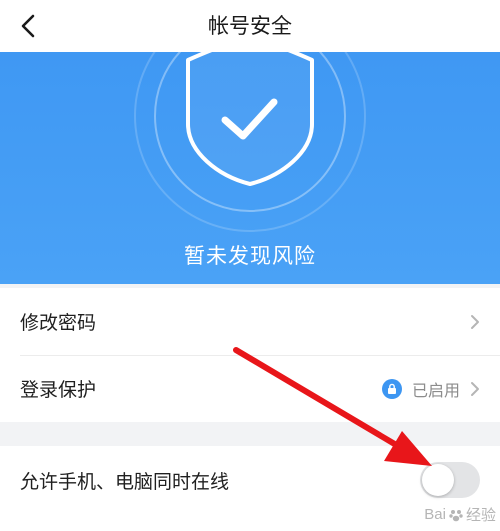 This screenshot has height=531, width=500. What do you see at coordinates (125, 481) in the screenshot?
I see `simultaneous-online-label: 允许手机、电脑同时在线` at bounding box center [125, 481].